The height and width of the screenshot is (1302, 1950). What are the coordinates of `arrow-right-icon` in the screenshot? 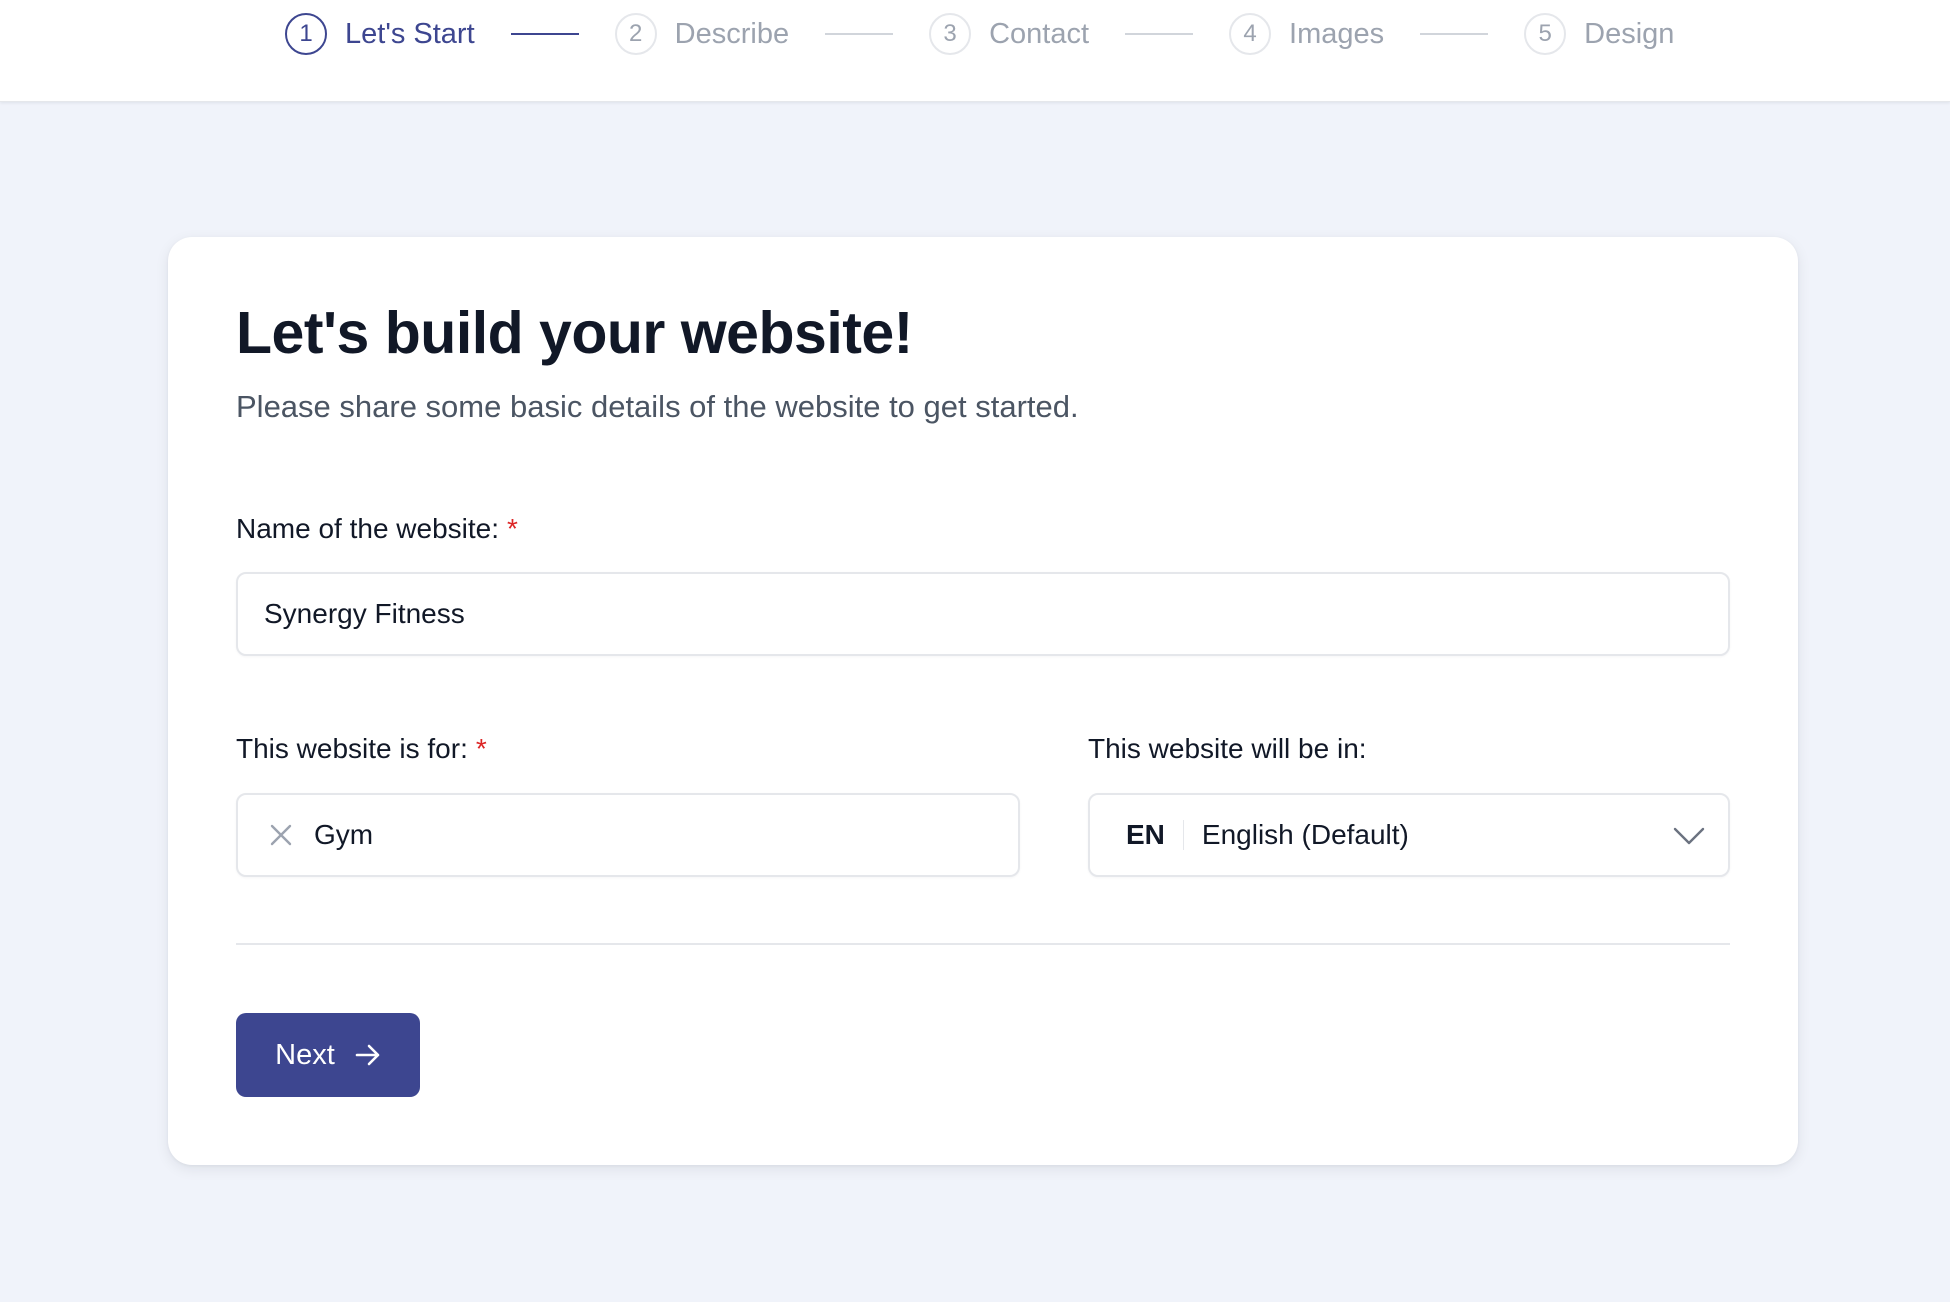 It's located at (368, 1055).